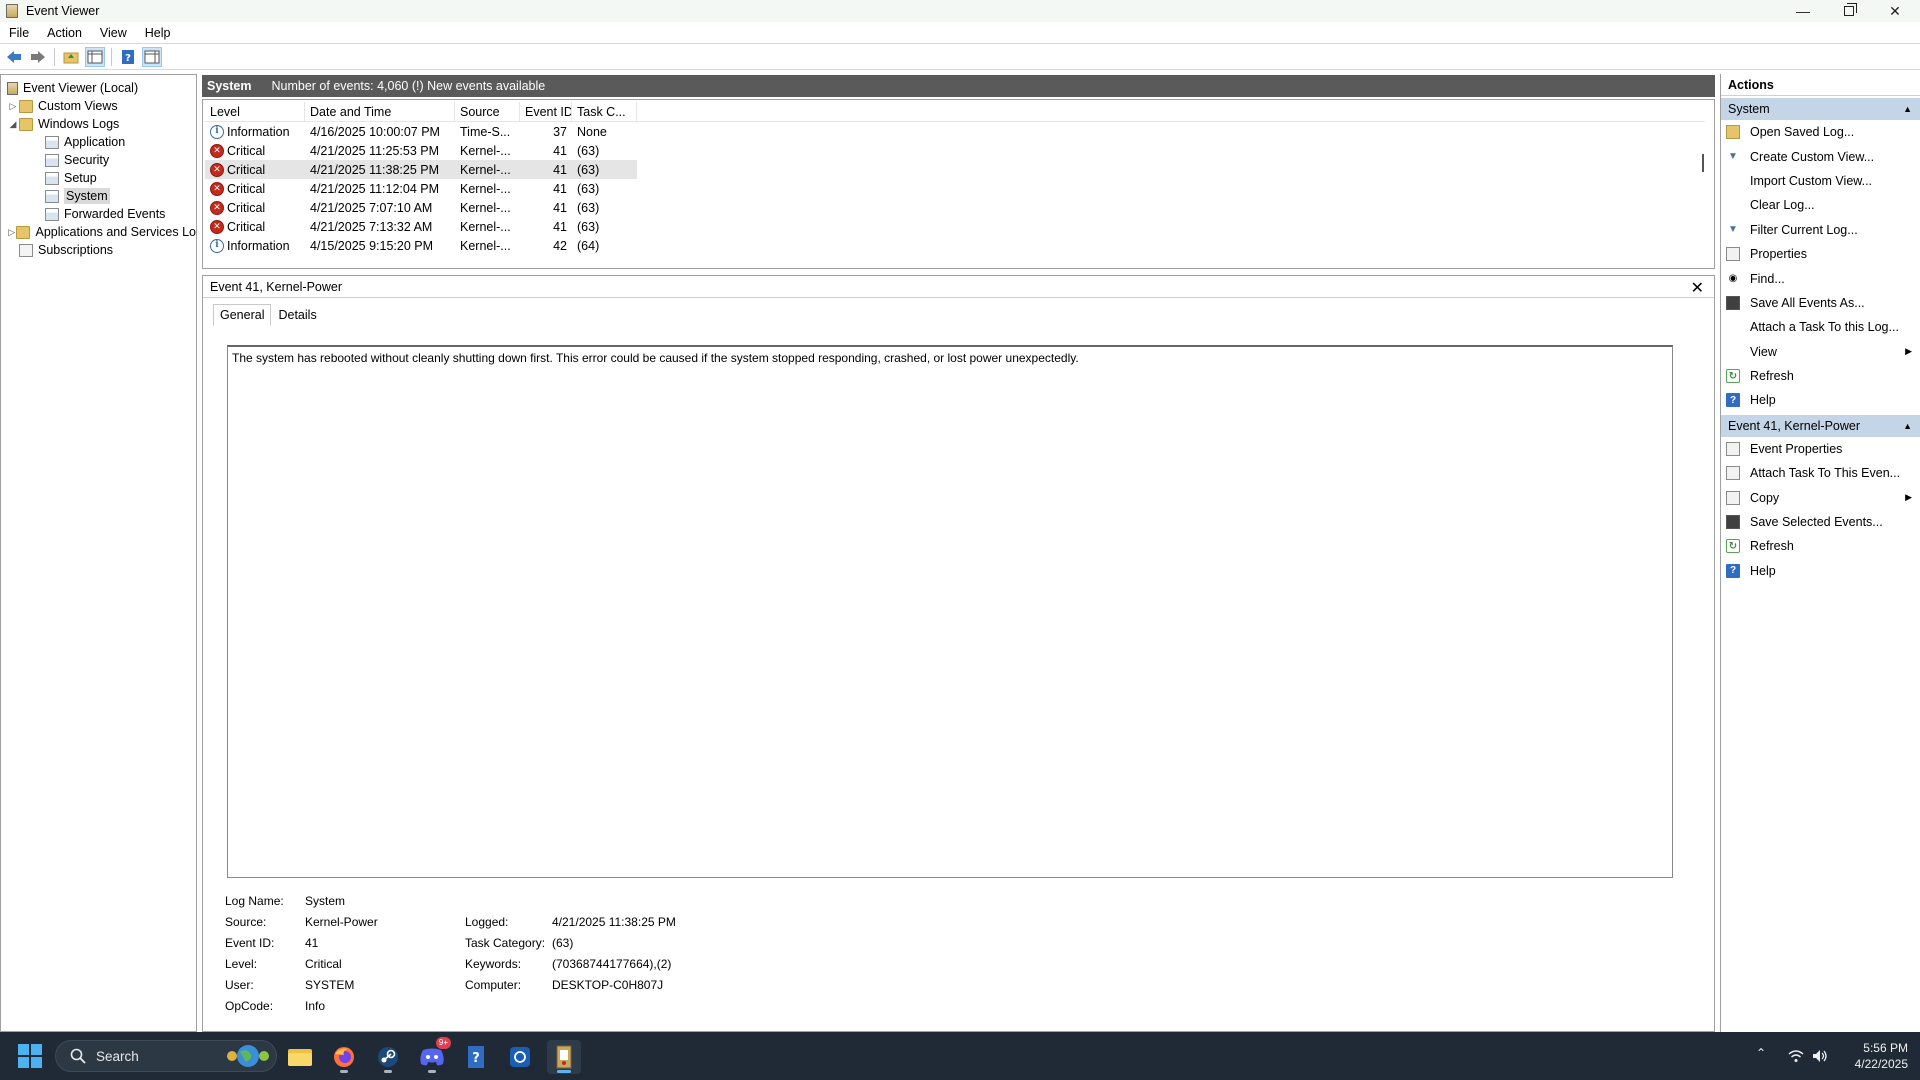  What do you see at coordinates (98, 232) in the screenshot?
I see `tree-item-applications-and-services: ▷ Applications and Services Lo` at bounding box center [98, 232].